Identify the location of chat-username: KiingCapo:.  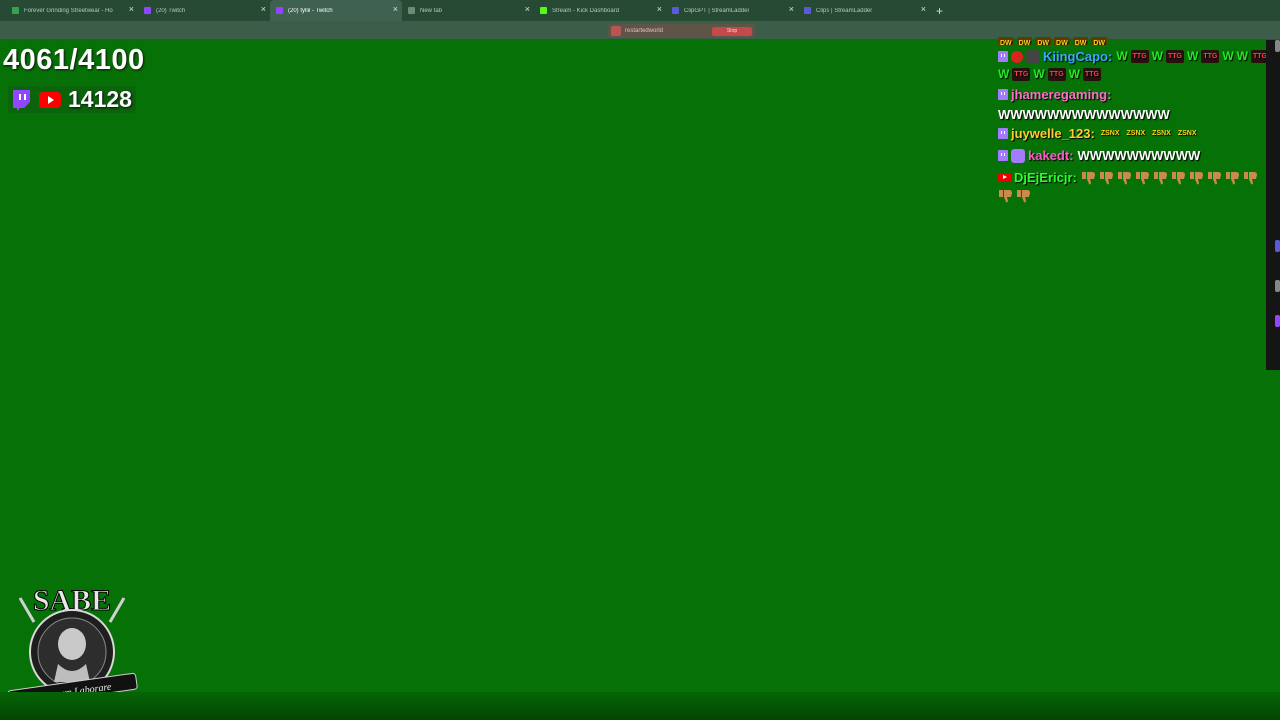
(1078, 56).